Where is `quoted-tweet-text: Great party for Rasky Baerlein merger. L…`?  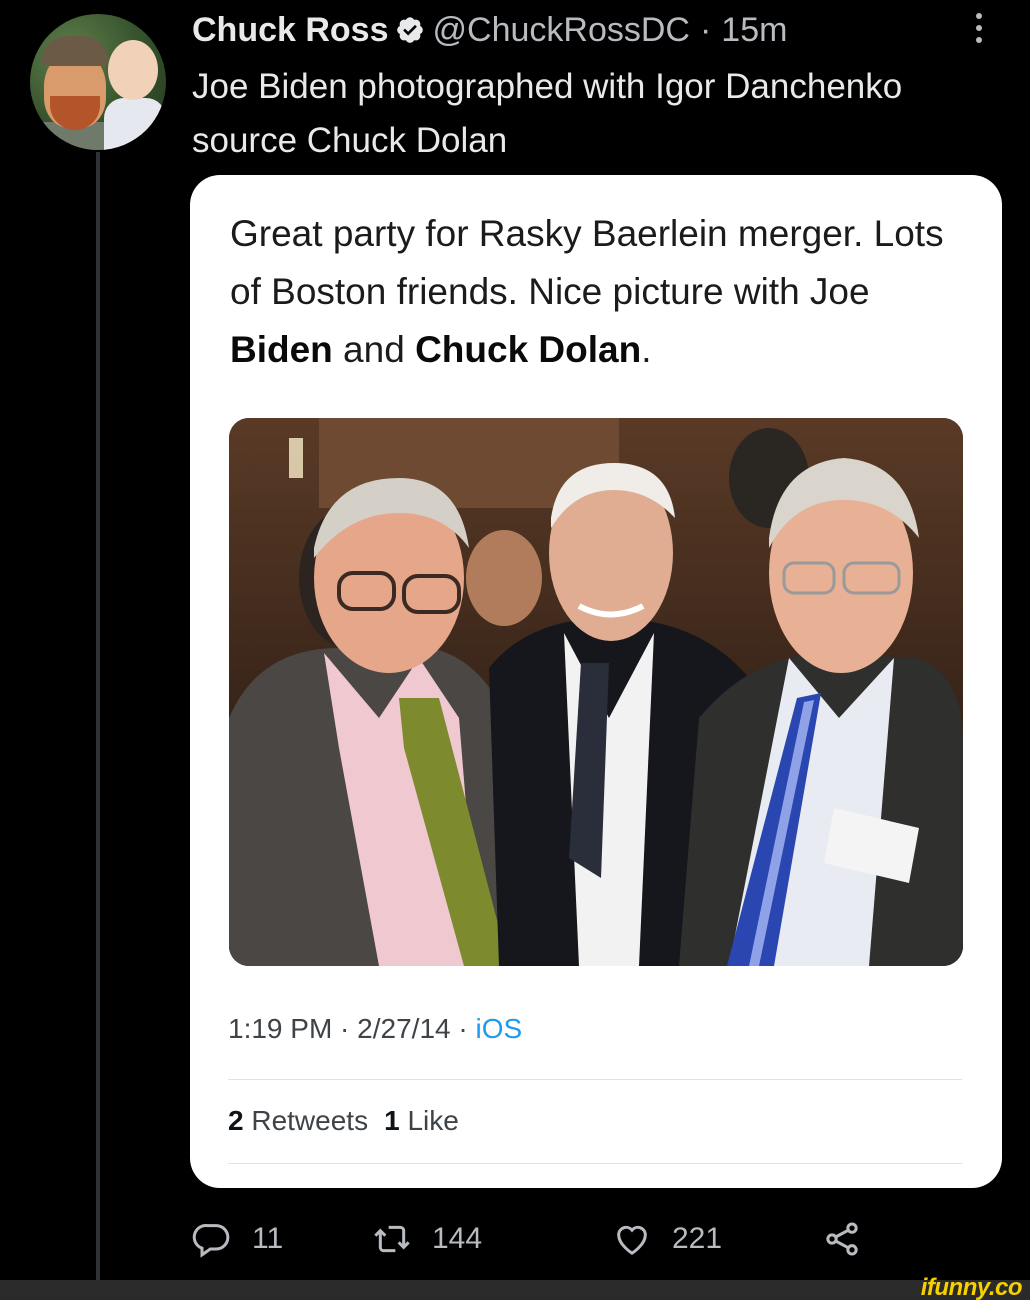 quoted-tweet-text: Great party for Rasky Baerlein merger. L… is located at coordinates (587, 291).